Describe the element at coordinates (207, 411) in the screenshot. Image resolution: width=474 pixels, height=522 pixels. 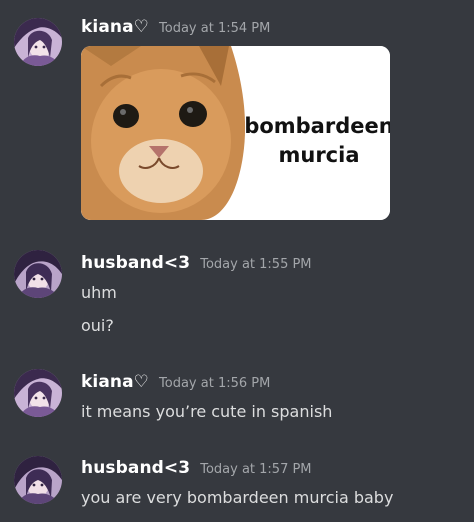
I see `message-text: it means you’re cute in spanish` at that location.